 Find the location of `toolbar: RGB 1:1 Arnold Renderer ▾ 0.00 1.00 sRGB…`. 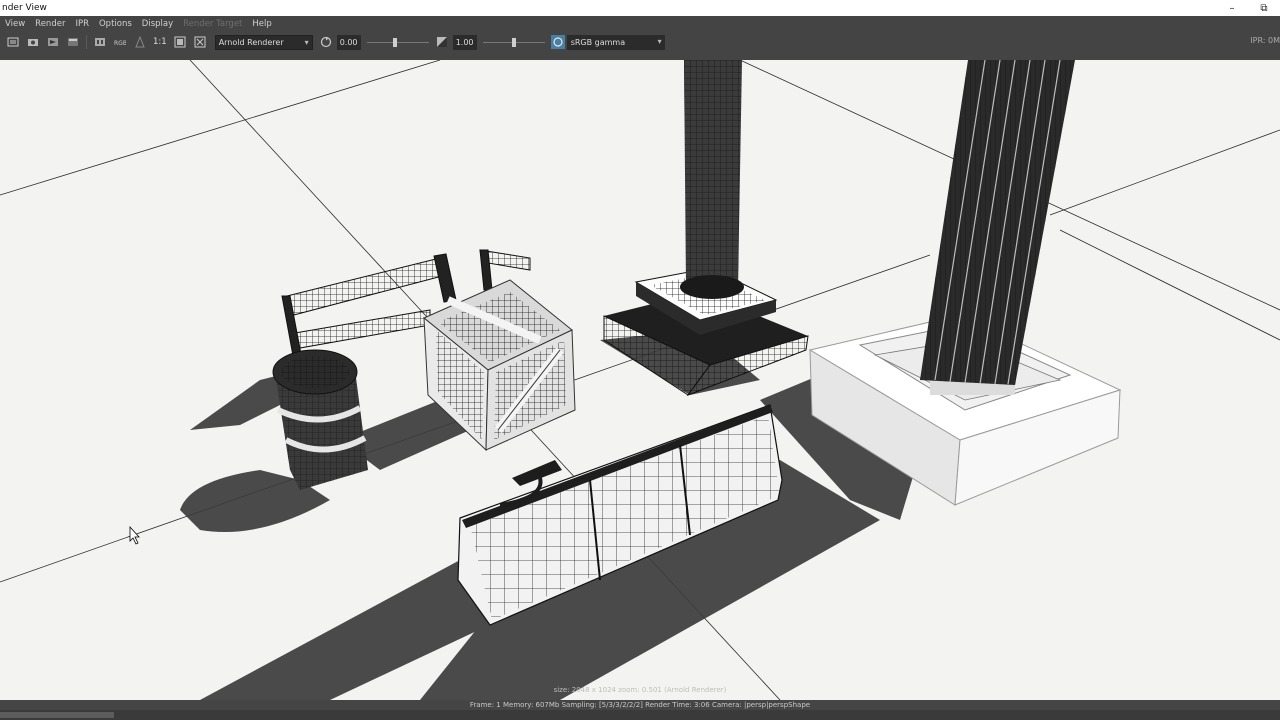

toolbar: RGB 1:1 Arnold Renderer ▾ 0.00 1.00 sRGB… is located at coordinates (640, 42).